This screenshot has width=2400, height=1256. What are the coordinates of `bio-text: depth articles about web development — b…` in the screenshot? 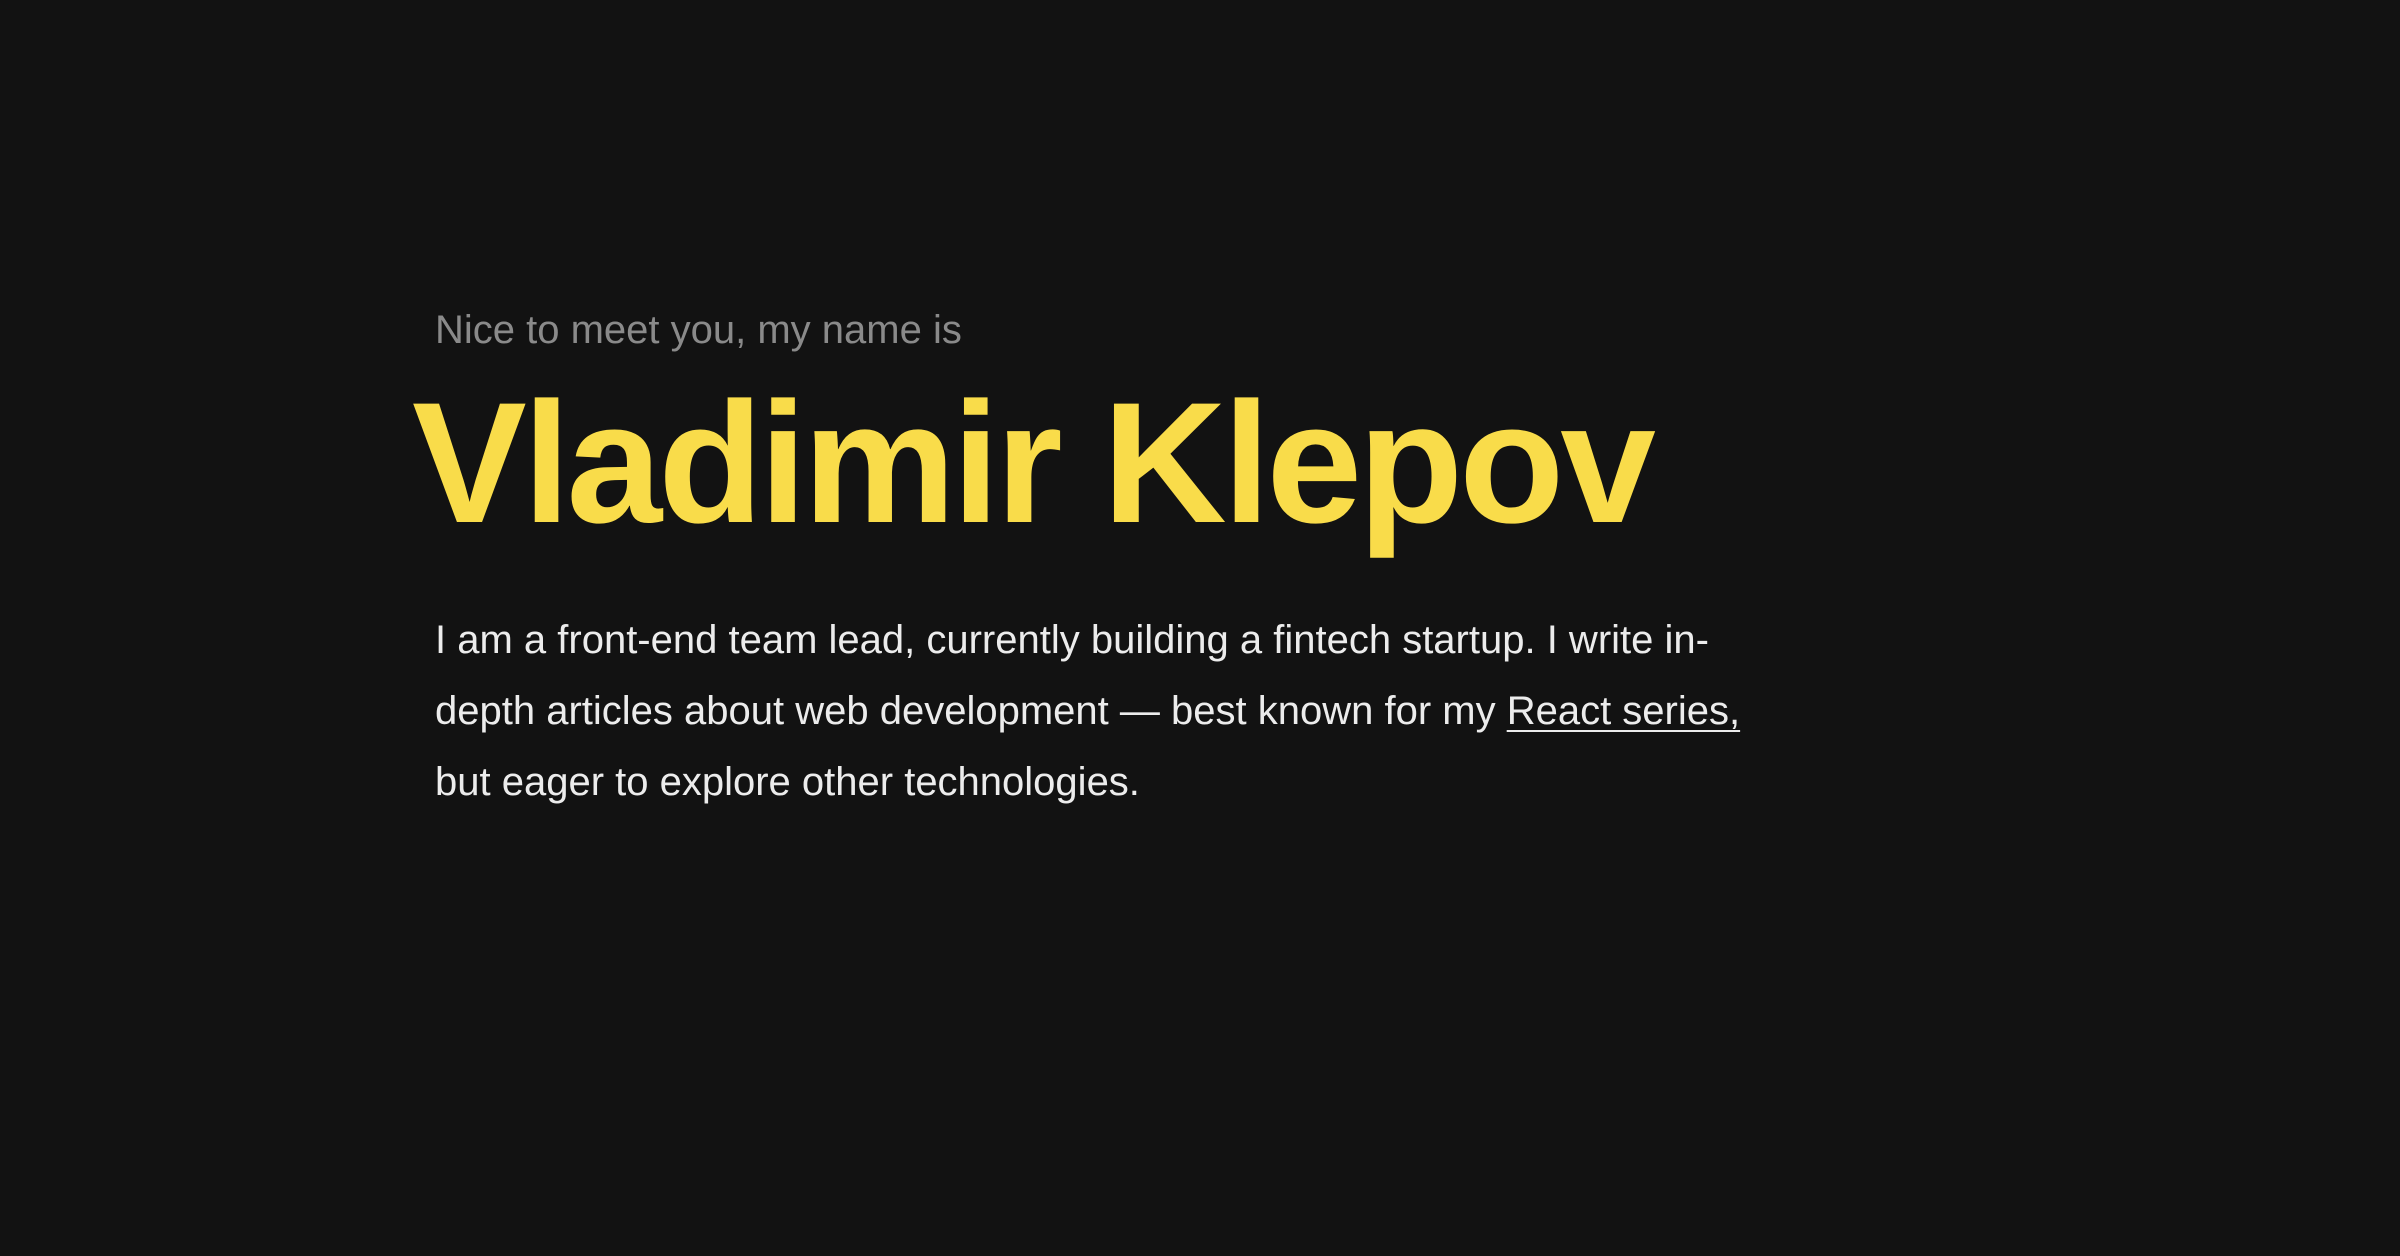 It's located at (971, 711).